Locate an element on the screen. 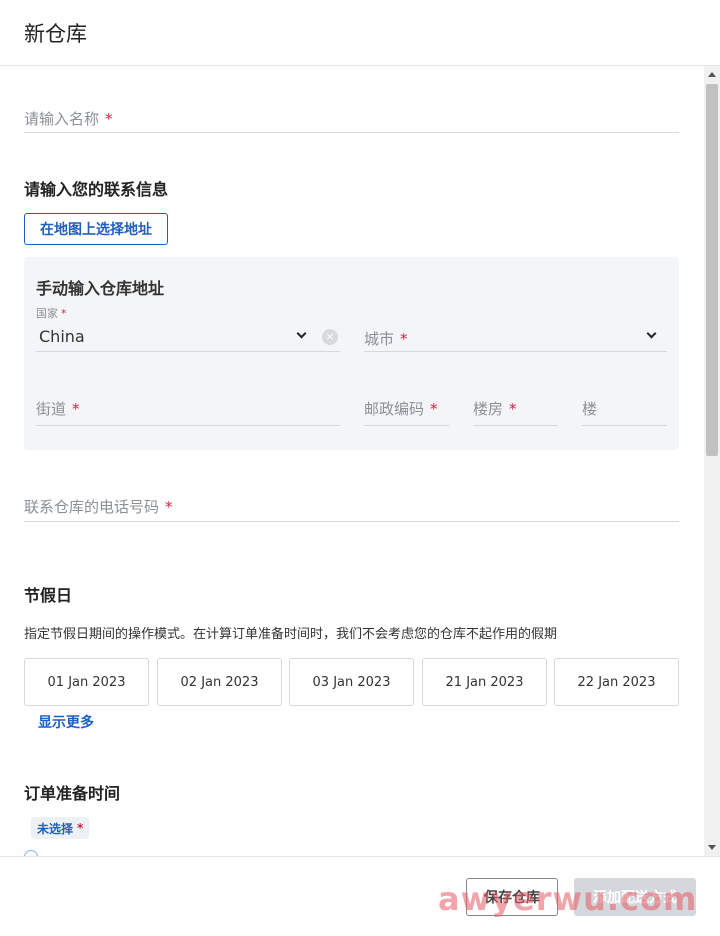 This screenshot has height=936, width=720. show-more-link: 显示更多 is located at coordinates (66, 722).